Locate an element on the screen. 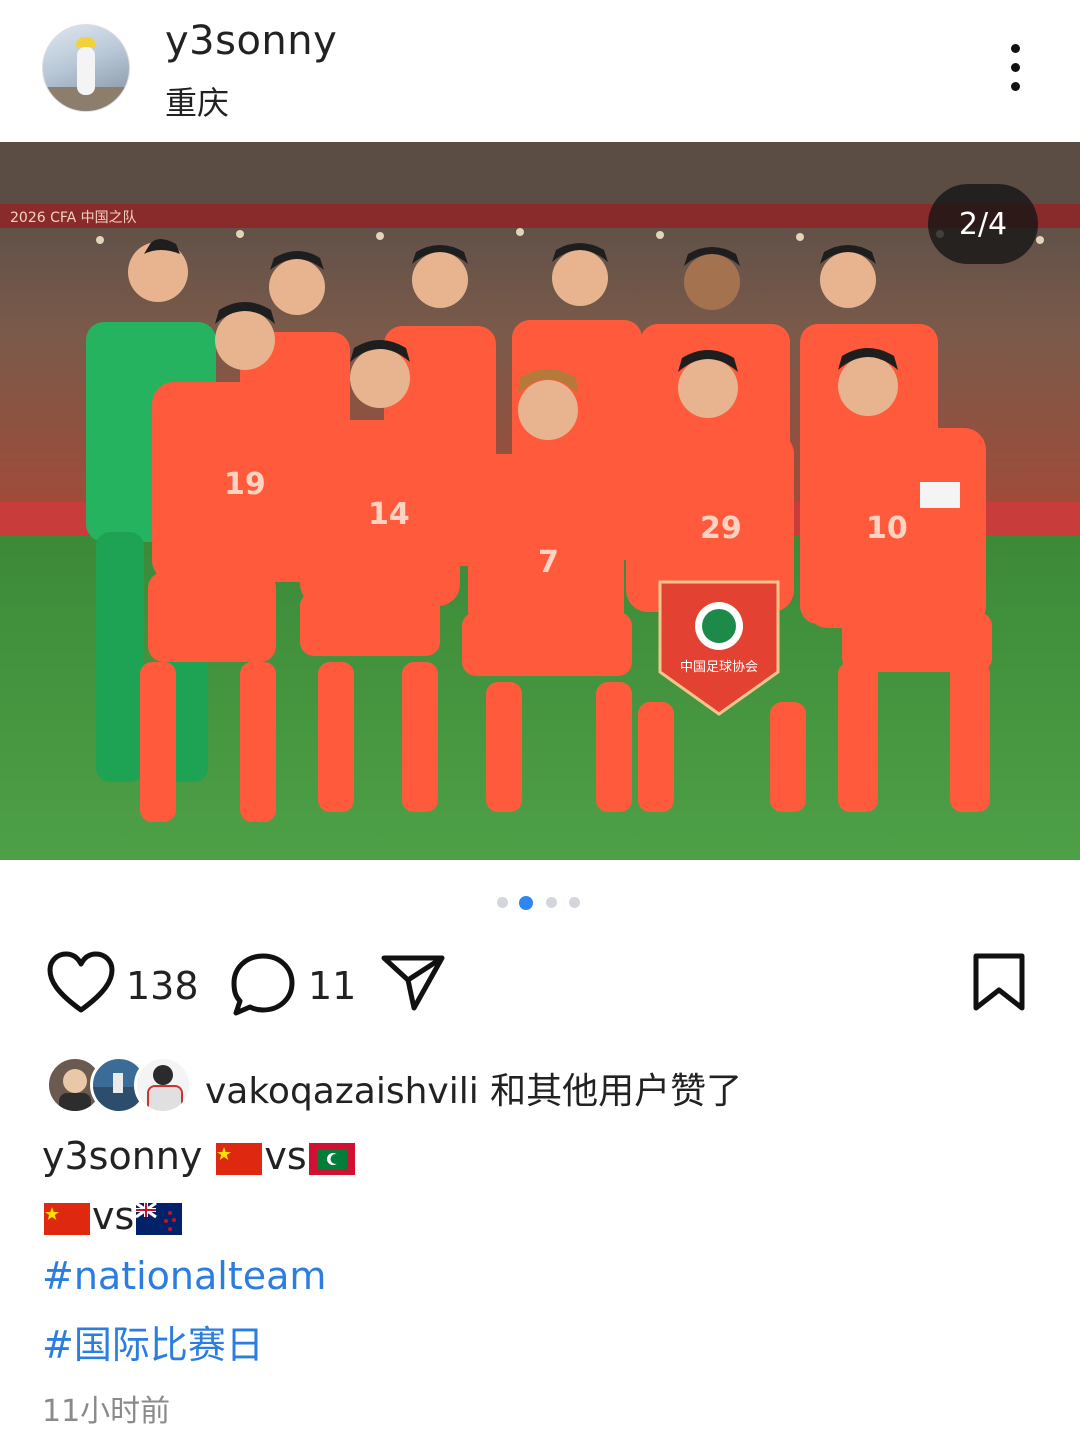  stadium-banner-text: 2026 CFA 中国之队 is located at coordinates (73, 218).